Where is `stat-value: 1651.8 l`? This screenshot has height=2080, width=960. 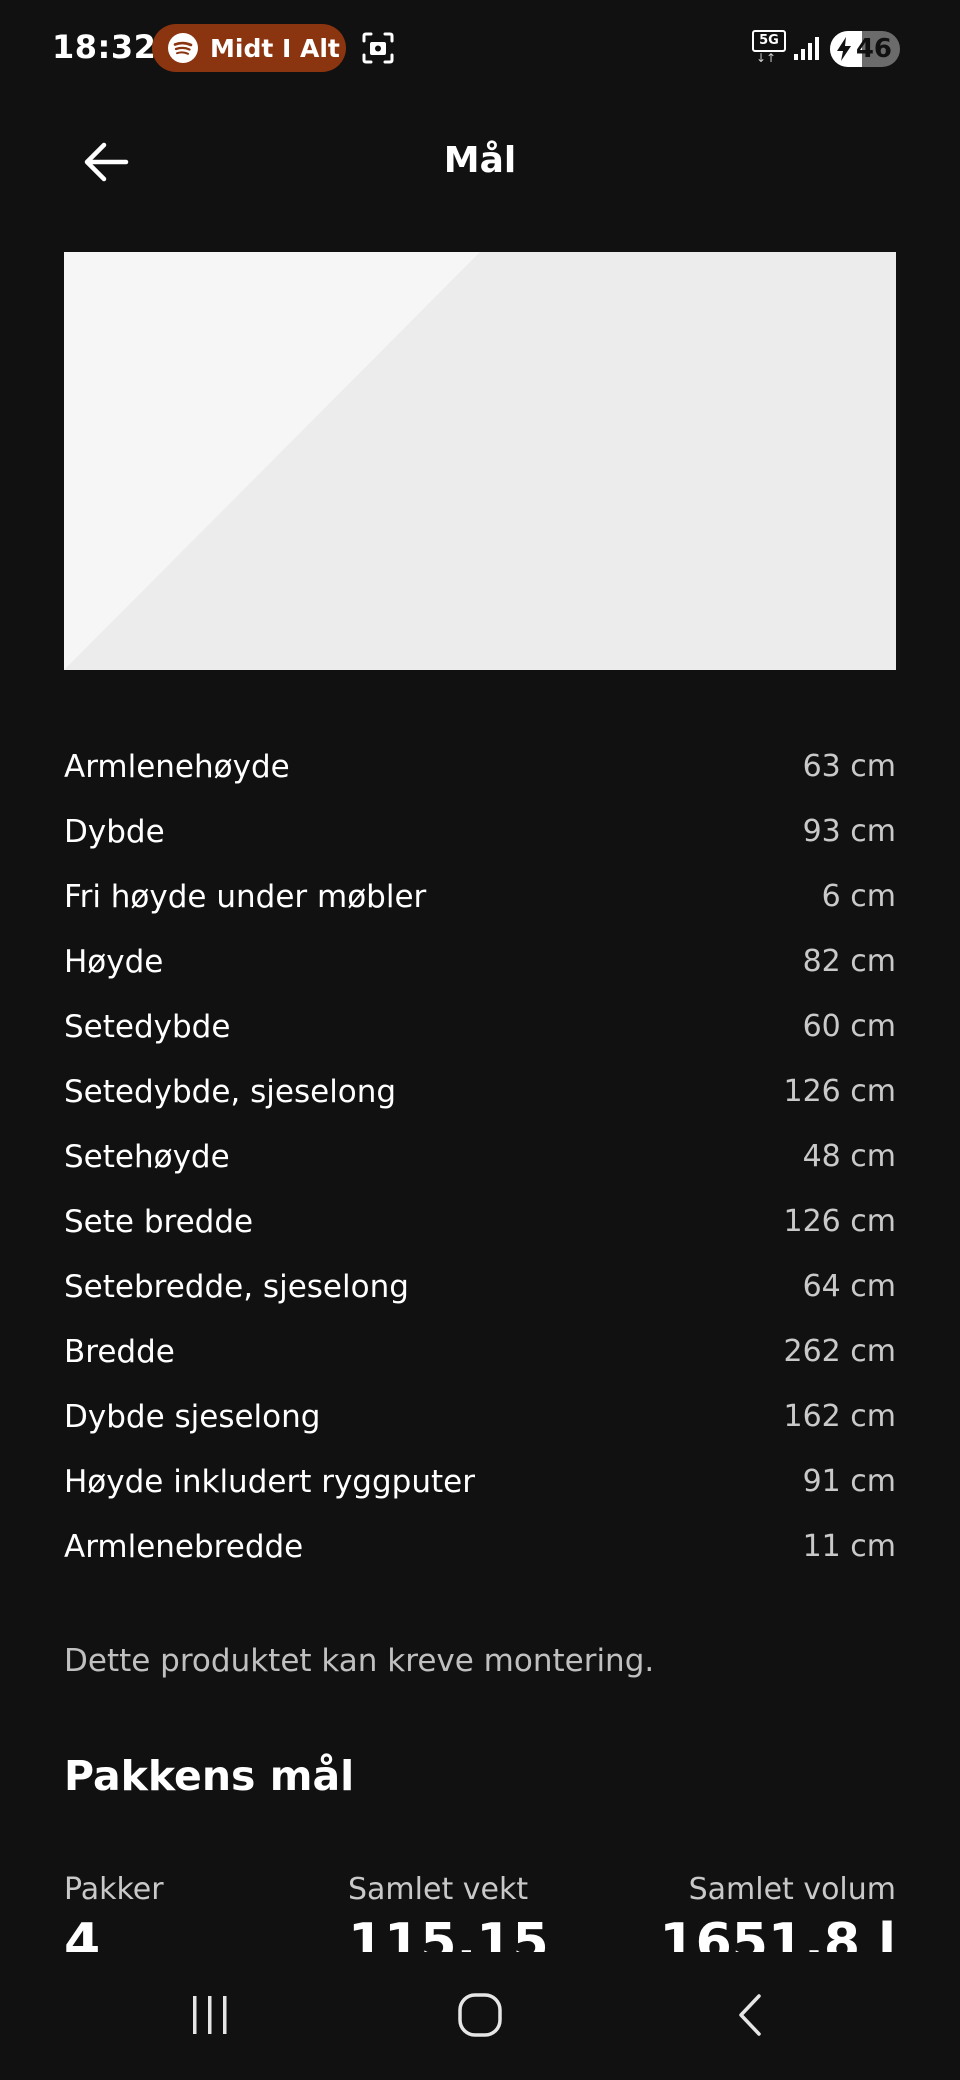 stat-value: 1651.8 l is located at coordinates (777, 1932).